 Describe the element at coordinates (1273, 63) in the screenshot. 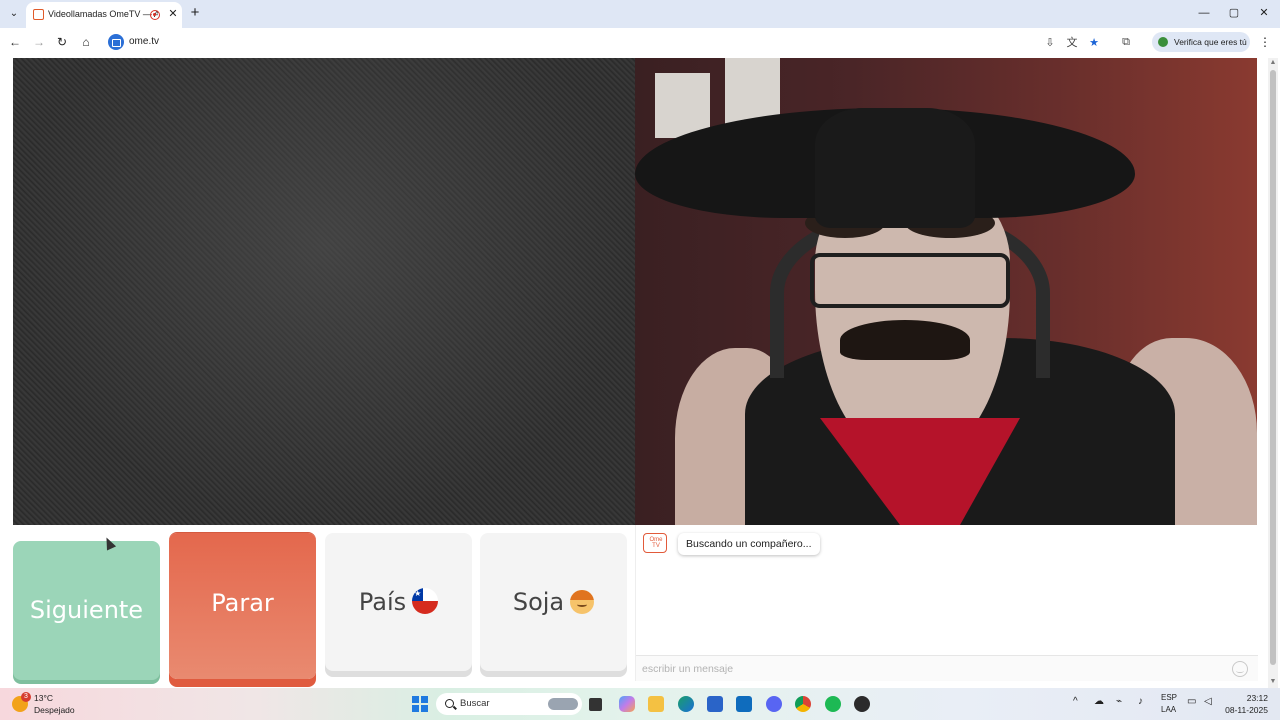

I see `scroll-up-icon: ▲` at that location.